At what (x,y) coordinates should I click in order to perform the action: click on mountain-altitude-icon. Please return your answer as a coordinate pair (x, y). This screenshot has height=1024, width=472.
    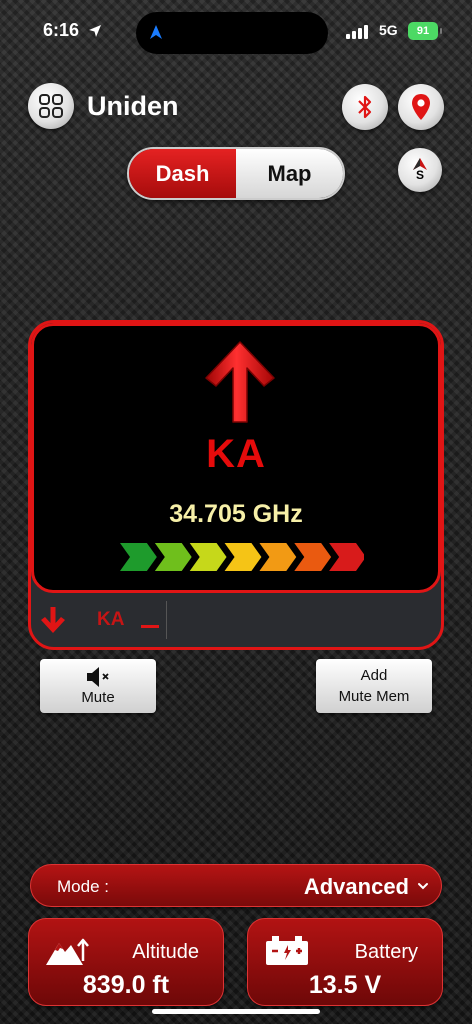
    Looking at the image, I should click on (67, 951).